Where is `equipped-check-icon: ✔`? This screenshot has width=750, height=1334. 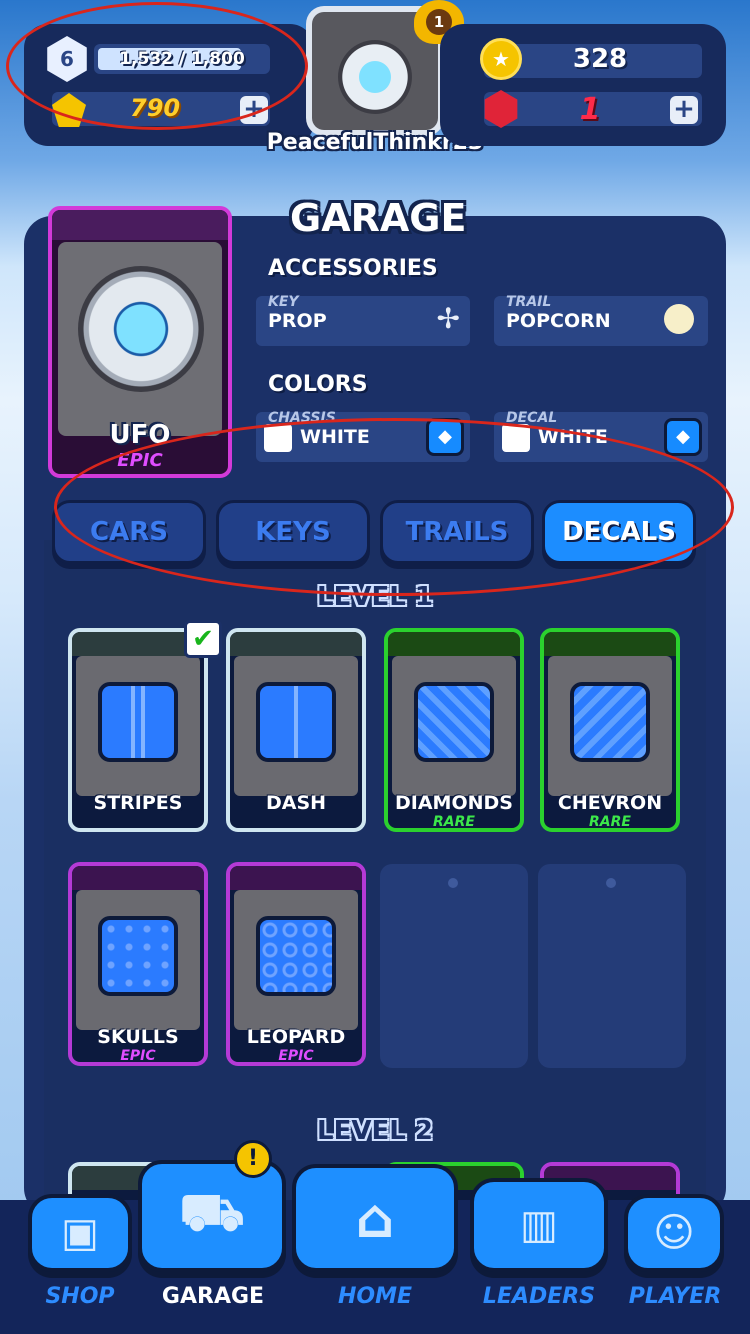 equipped-check-icon: ✔ is located at coordinates (203, 639).